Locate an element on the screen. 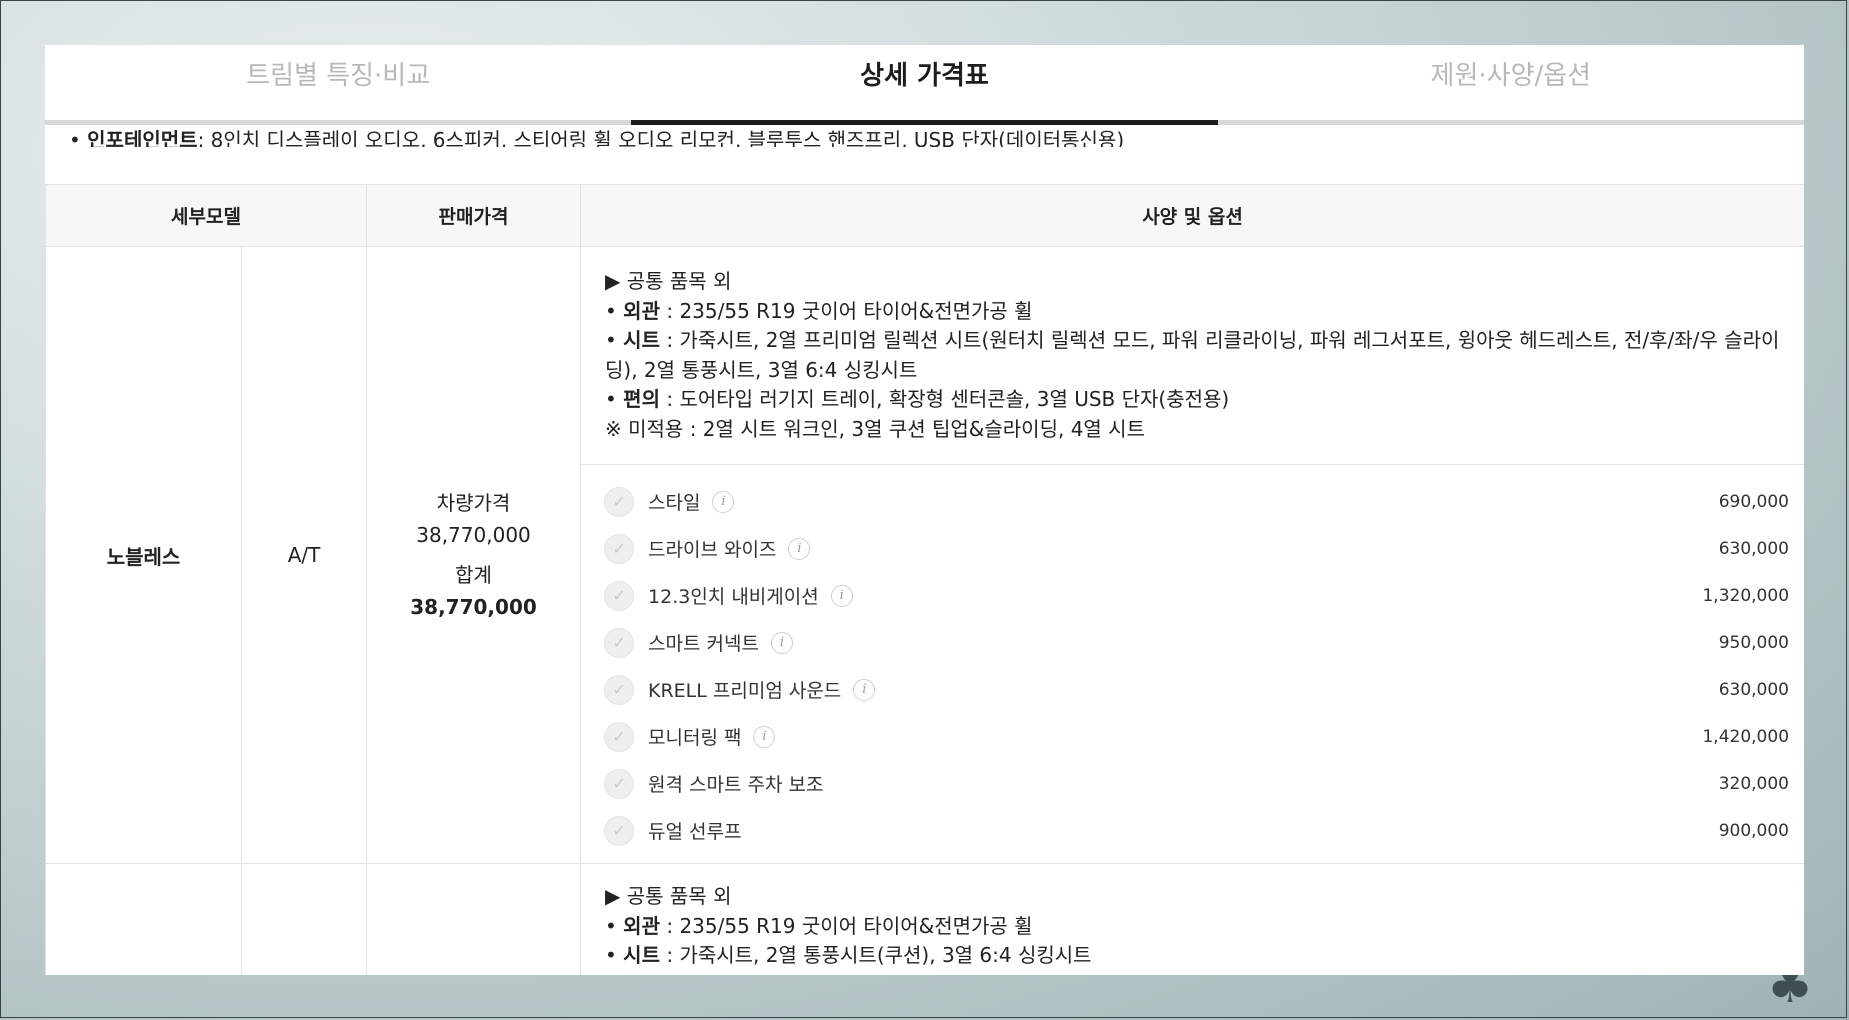 This screenshot has width=1849, height=1020. price-cell-empty is located at coordinates (474, 919).